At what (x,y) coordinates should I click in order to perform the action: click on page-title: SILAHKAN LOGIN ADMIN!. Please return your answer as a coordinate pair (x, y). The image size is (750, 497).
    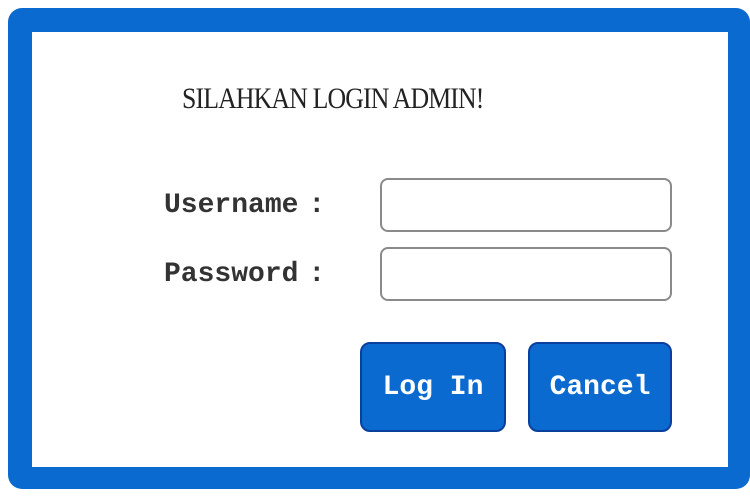
    Looking at the image, I should click on (333, 98).